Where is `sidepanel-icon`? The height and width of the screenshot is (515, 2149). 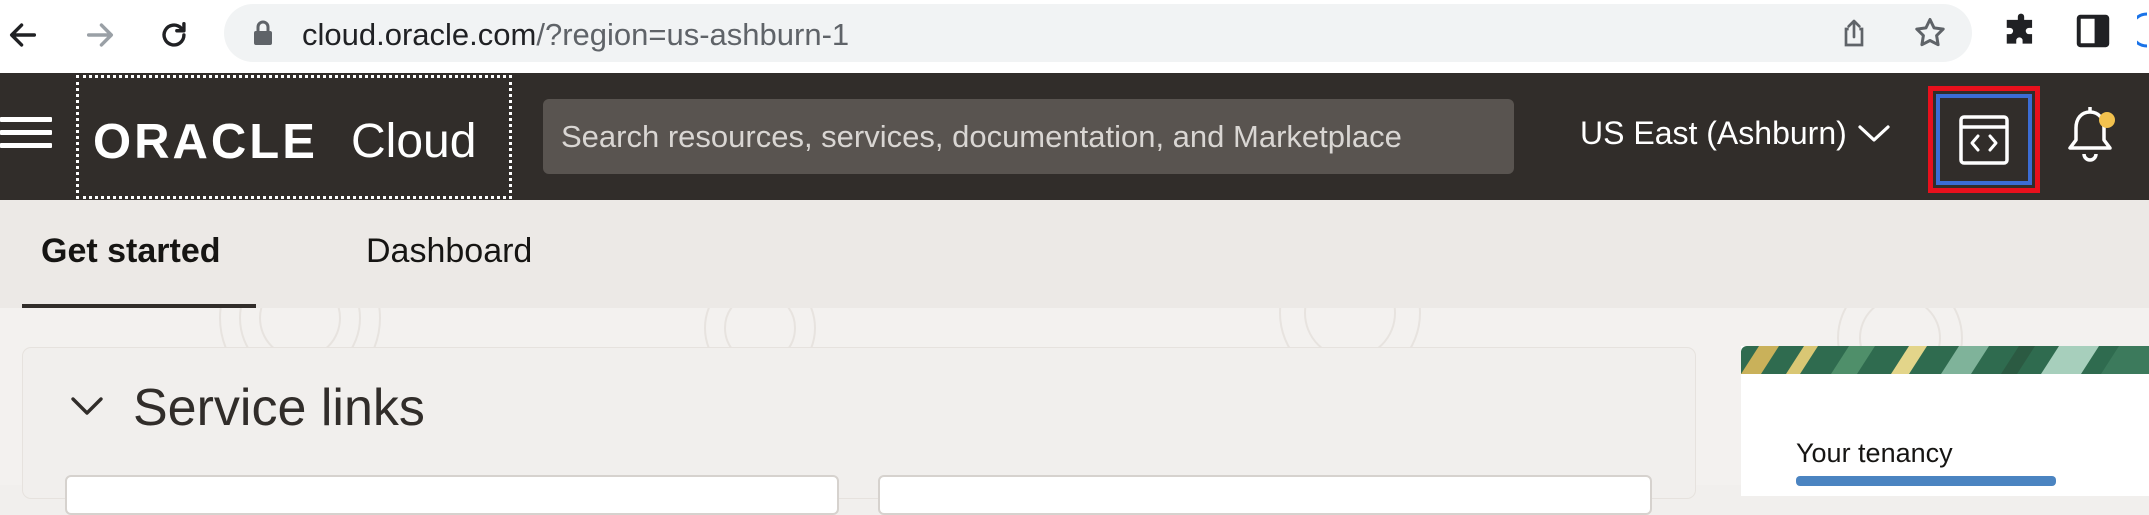
sidepanel-icon is located at coordinates (2093, 31).